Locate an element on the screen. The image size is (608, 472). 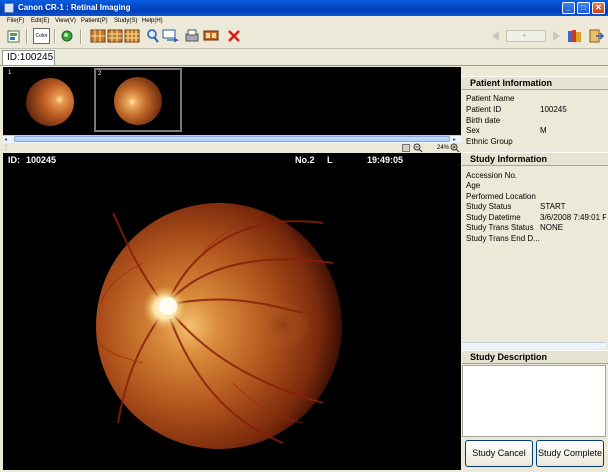
viewer-id-value: 100245 is located at coordinates (41, 160).